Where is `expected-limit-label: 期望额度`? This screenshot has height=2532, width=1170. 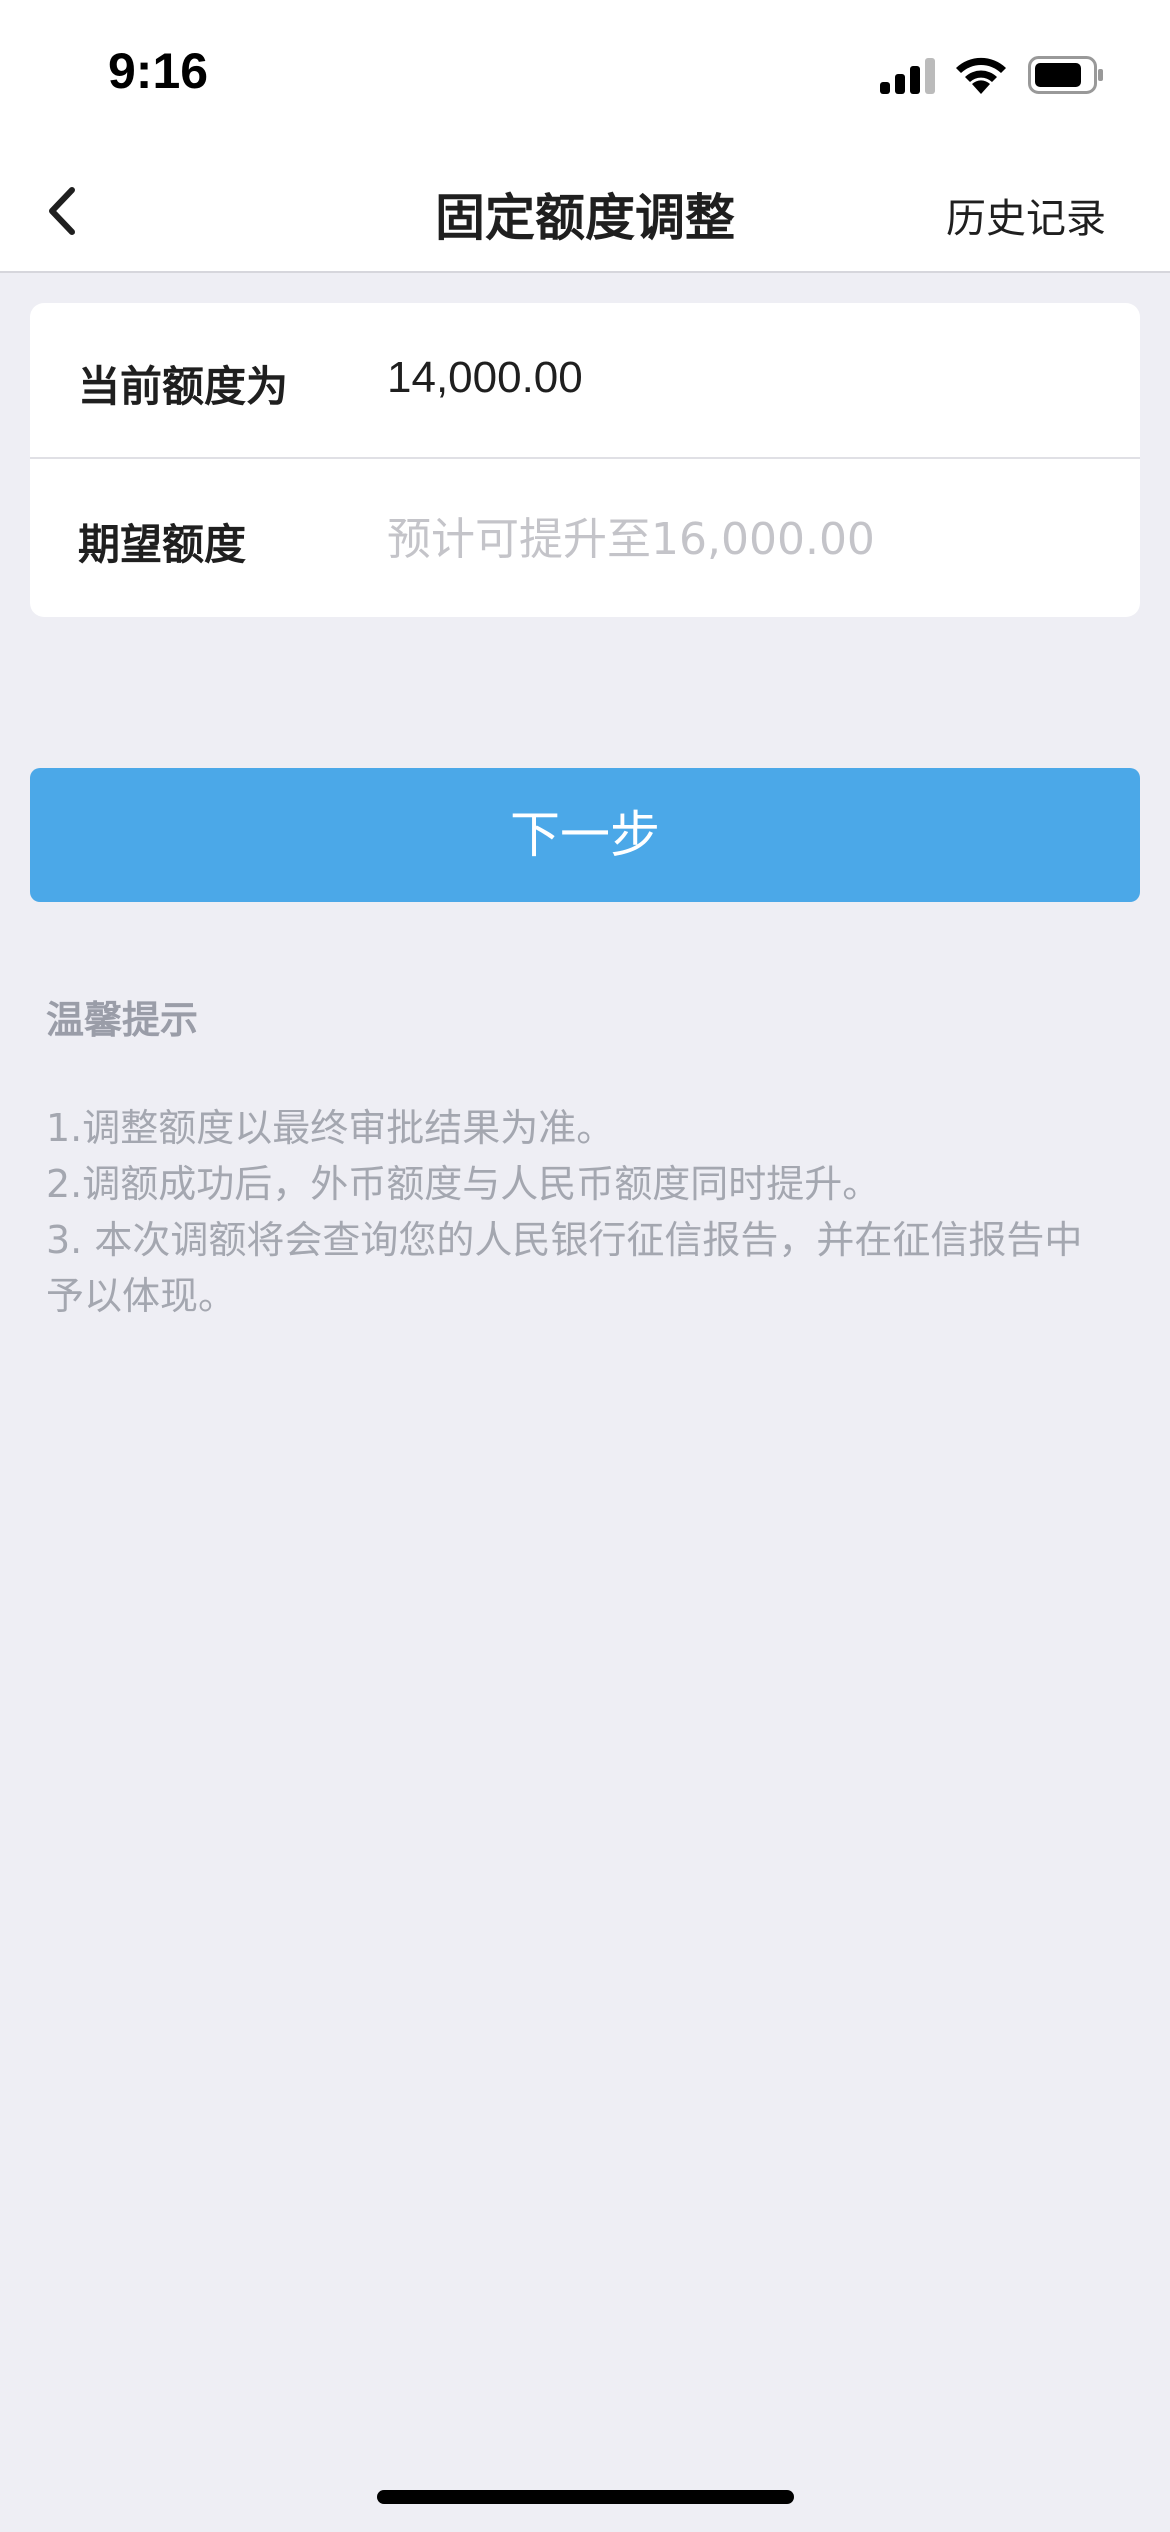 expected-limit-label: 期望额度 is located at coordinates (162, 544).